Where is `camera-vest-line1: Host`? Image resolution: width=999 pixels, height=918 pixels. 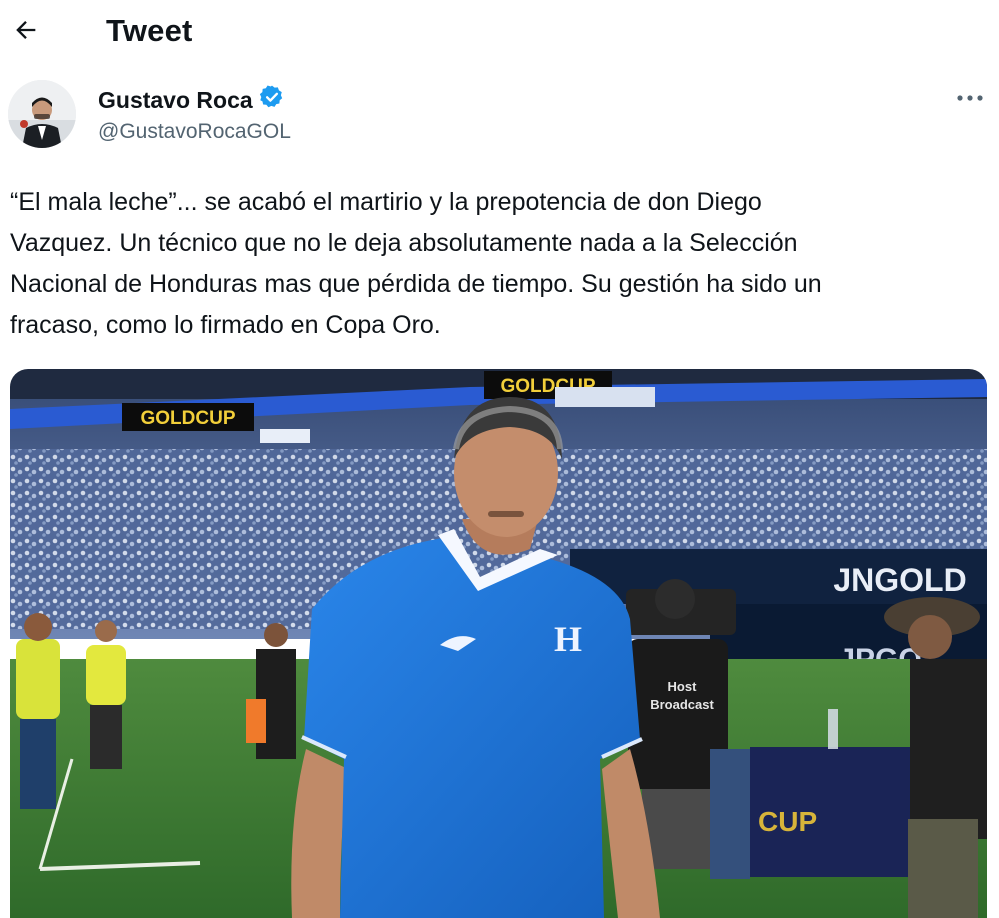
camera-vest-line1: Host is located at coordinates (683, 686).